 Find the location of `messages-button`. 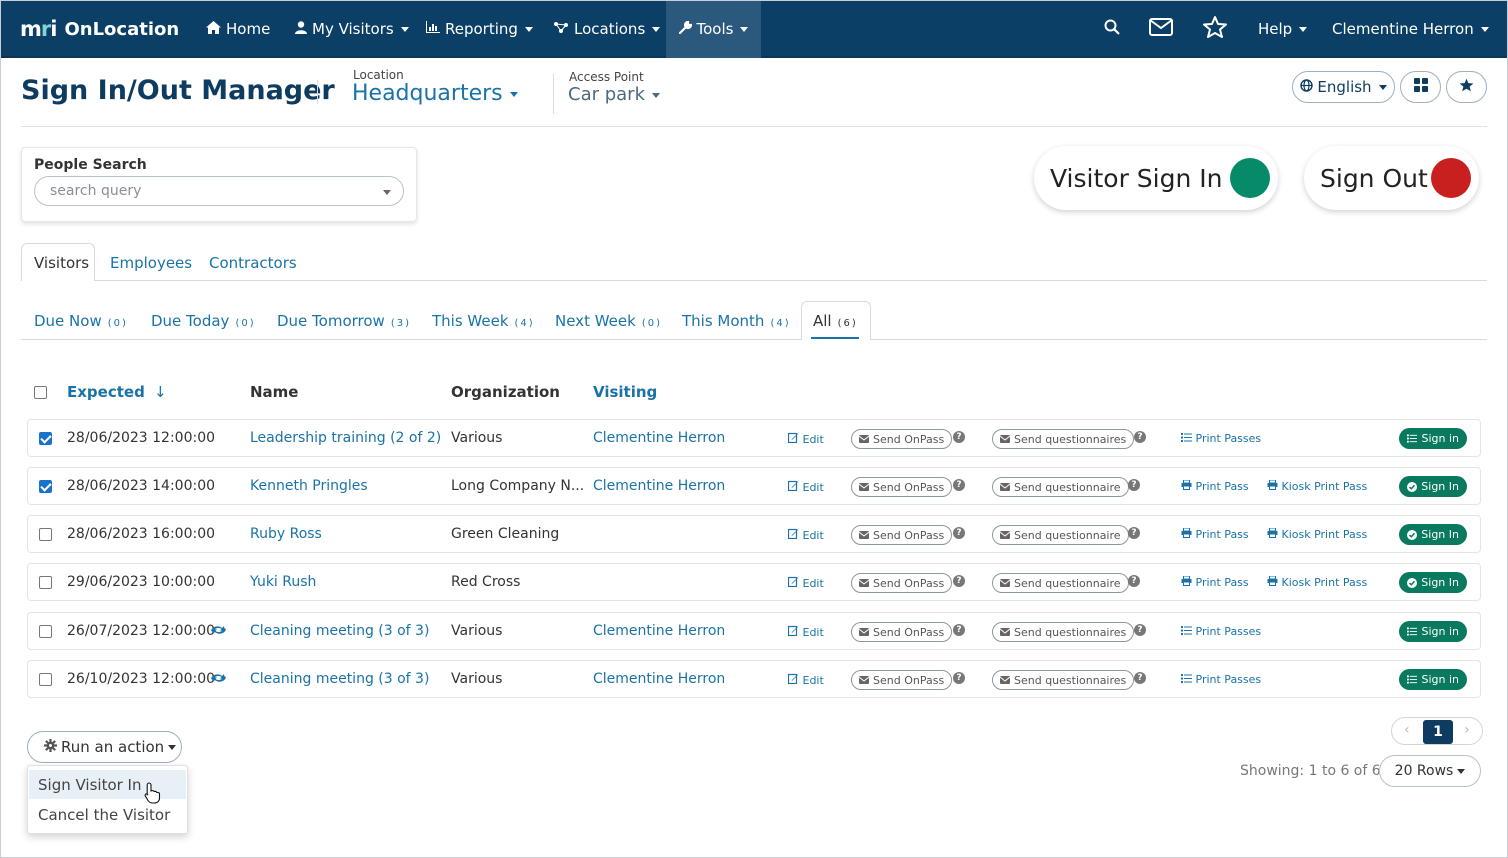

messages-button is located at coordinates (1161, 29).